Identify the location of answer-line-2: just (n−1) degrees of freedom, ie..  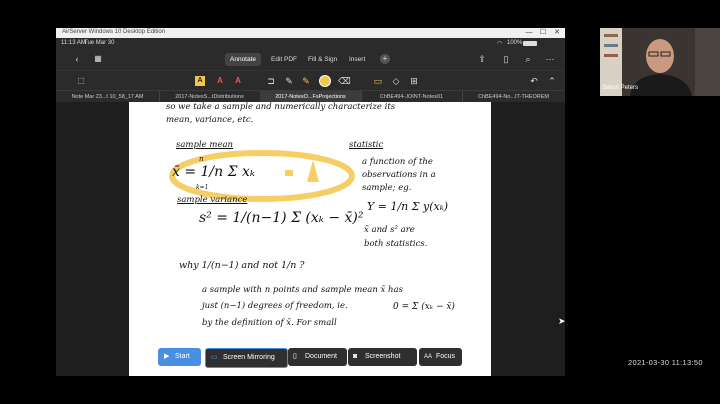
(275, 306).